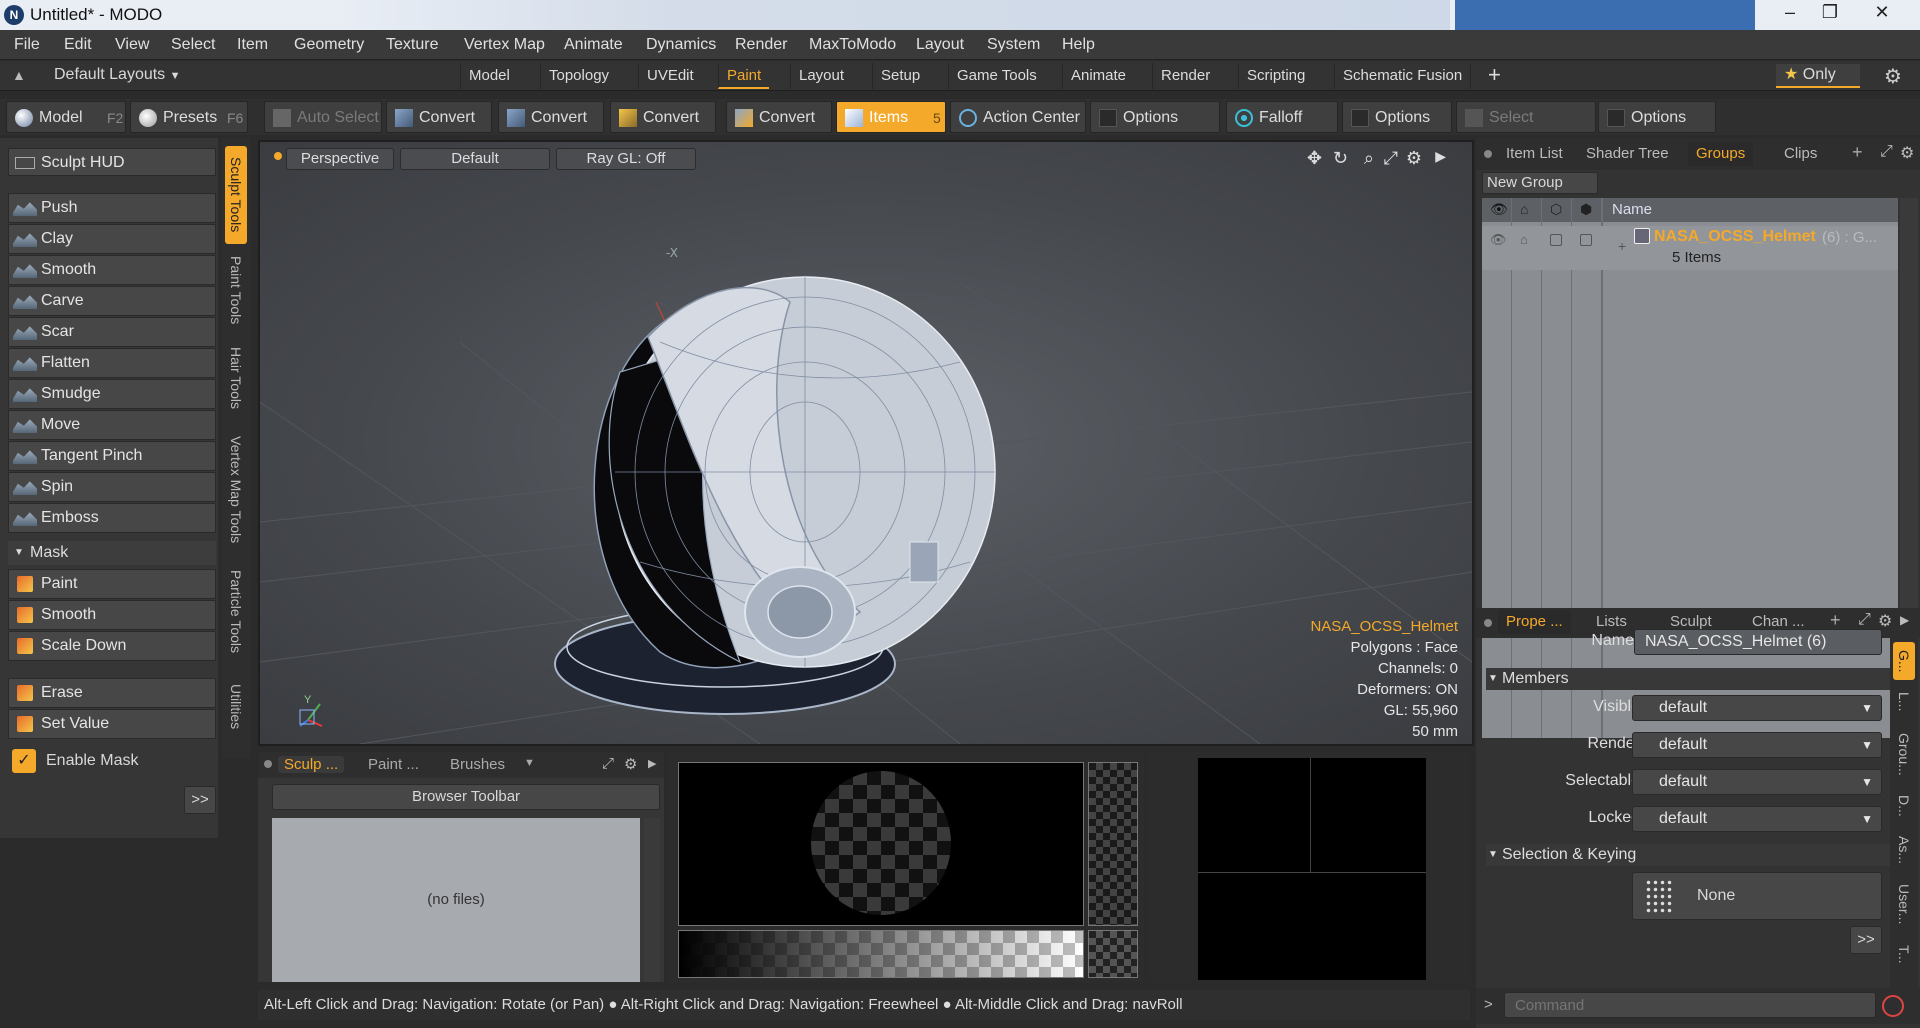 The height and width of the screenshot is (1028, 1920). I want to click on rotate-view-icon: ↻, so click(1340, 158).